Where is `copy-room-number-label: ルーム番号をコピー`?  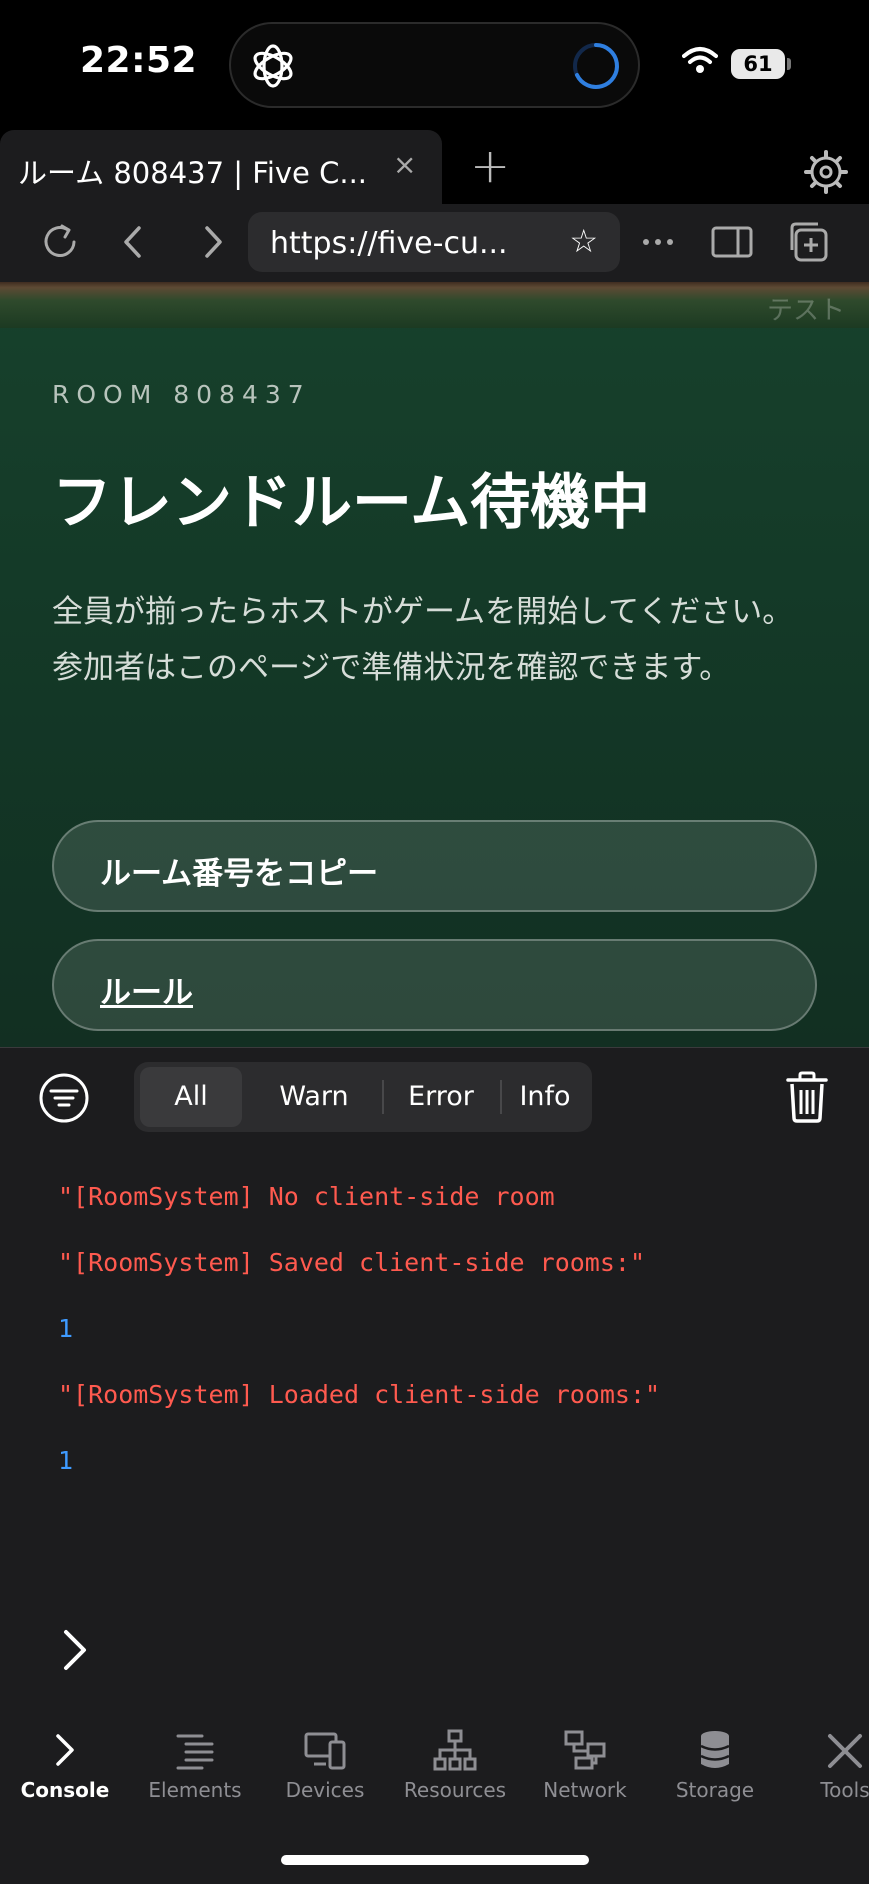
copy-room-number-label: ルーム番号をコピー is located at coordinates (239, 874).